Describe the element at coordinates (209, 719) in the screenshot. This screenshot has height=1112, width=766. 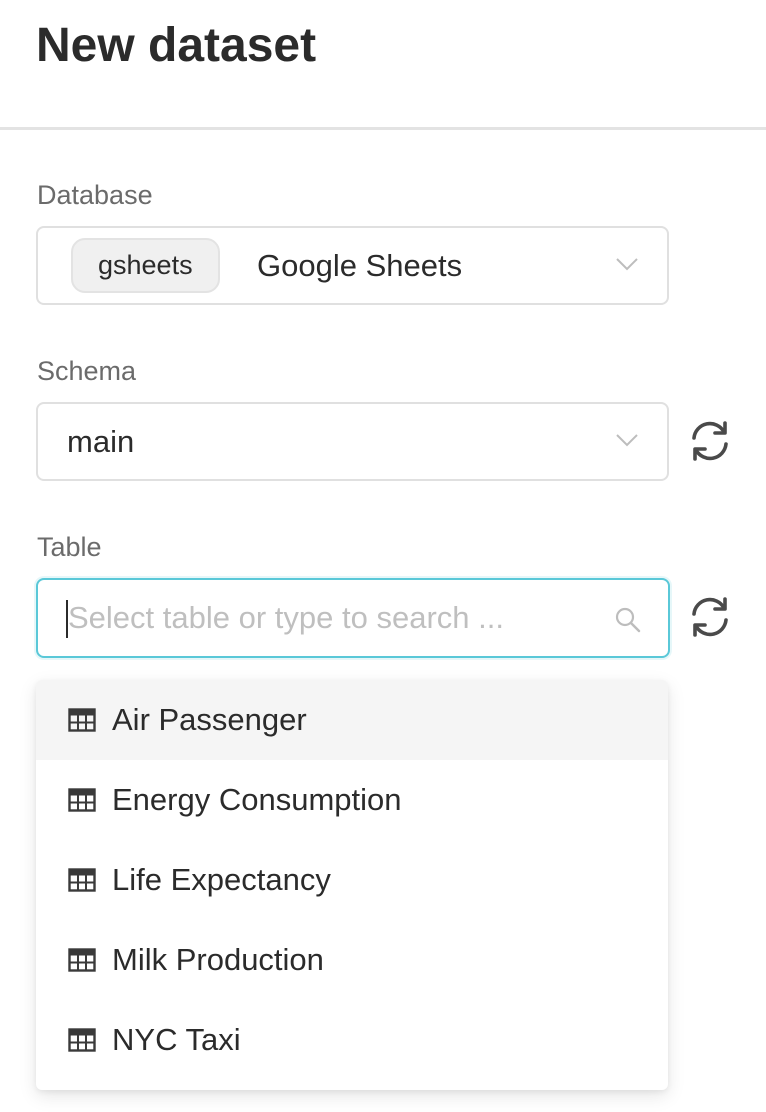
I see `table-option-label: Air Passenger` at that location.